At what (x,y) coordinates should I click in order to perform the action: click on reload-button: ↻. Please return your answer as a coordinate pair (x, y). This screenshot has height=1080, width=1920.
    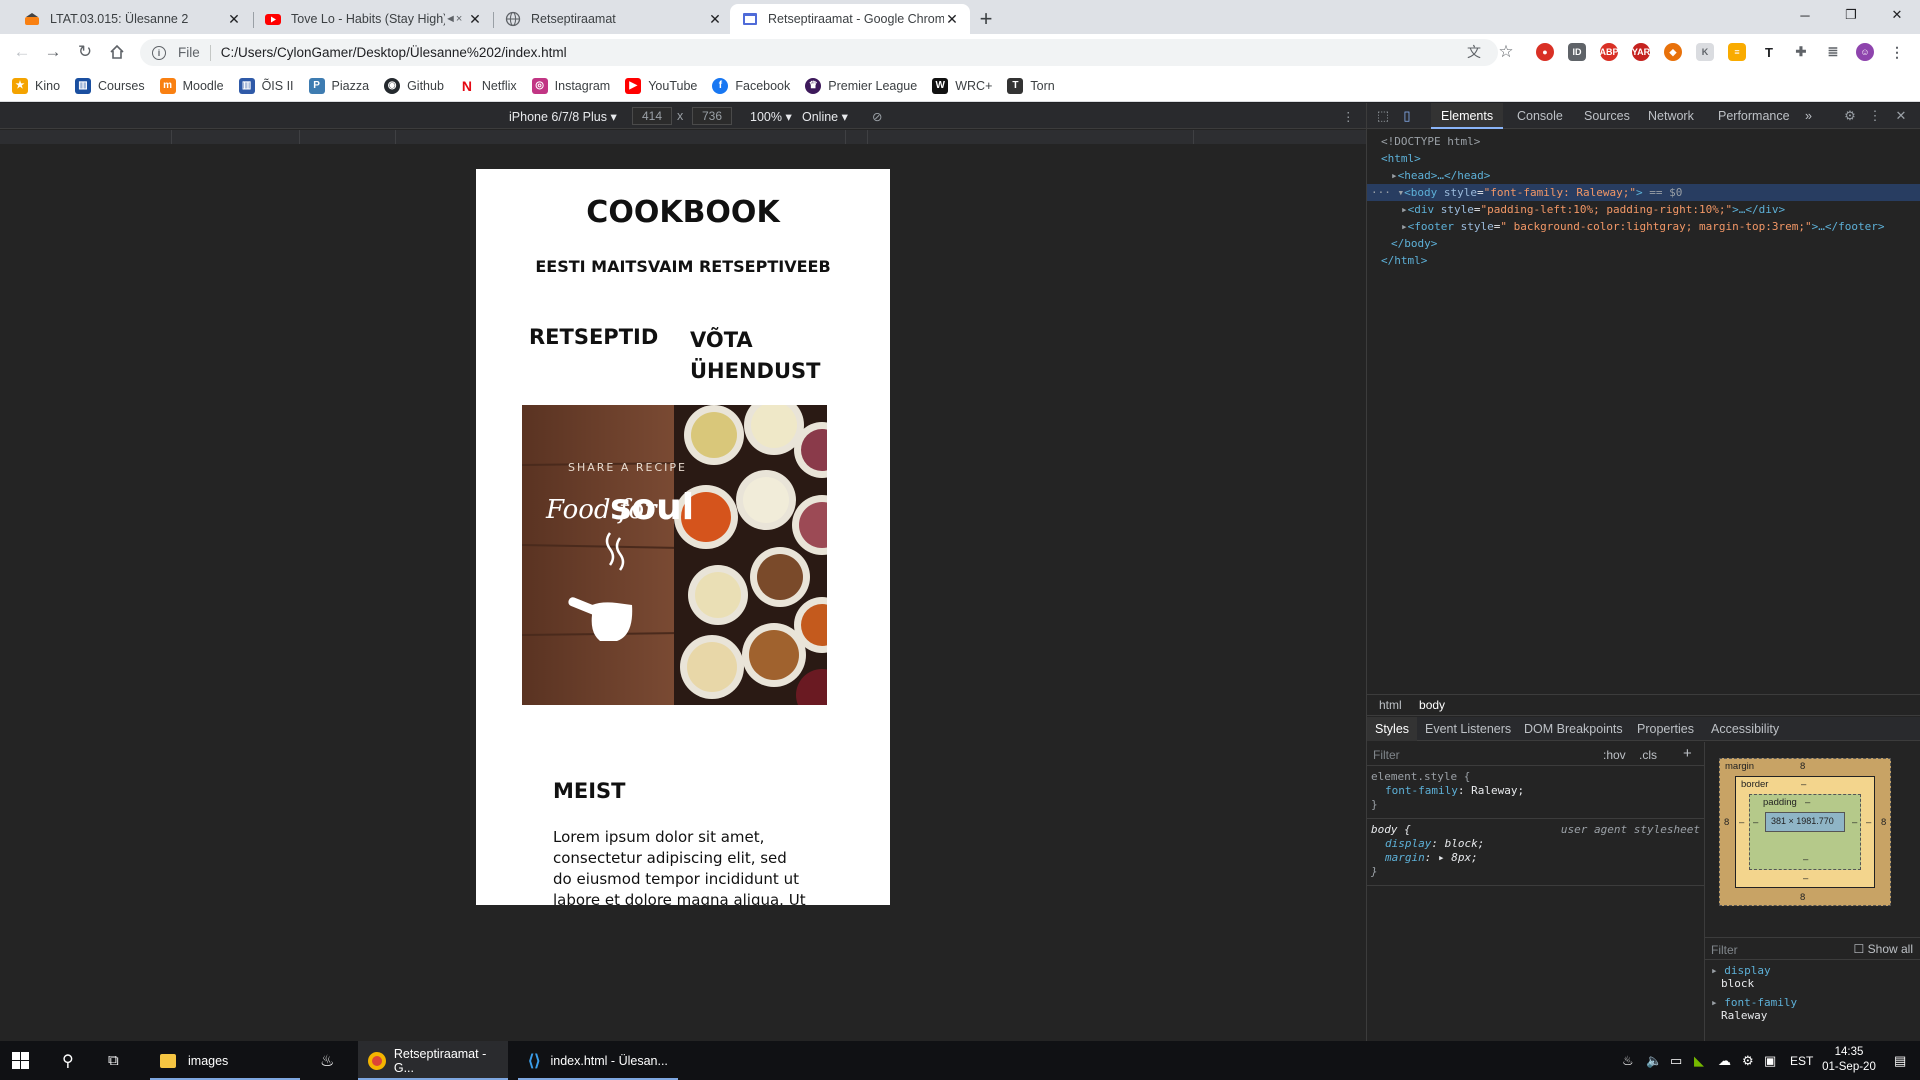
    Looking at the image, I should click on (85, 52).